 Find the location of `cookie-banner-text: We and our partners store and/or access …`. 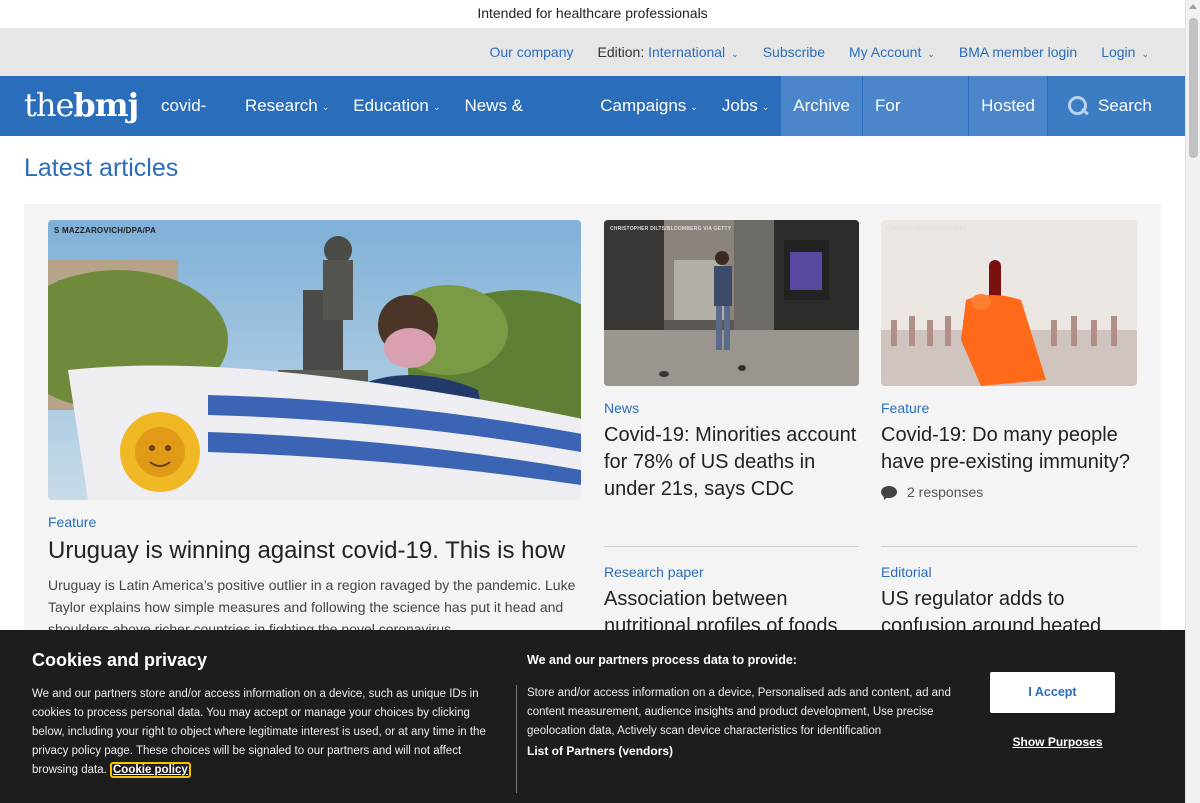

cookie-banner-text: We and our partners store and/or access … is located at coordinates (259, 732).